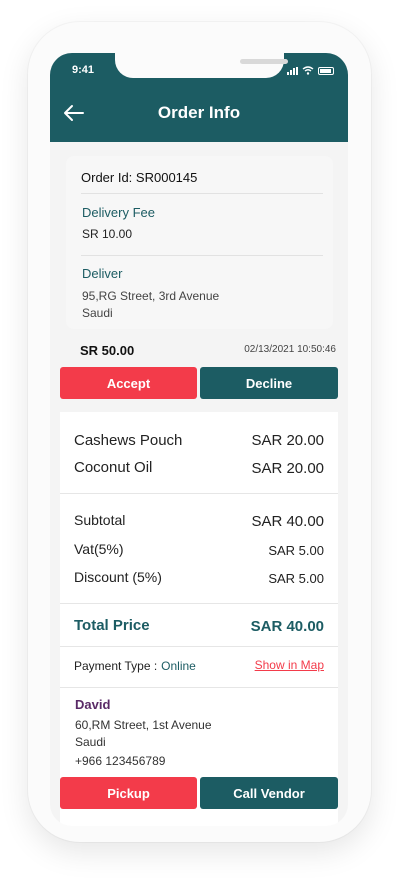 This screenshot has height=892, width=414. Describe the element at coordinates (201, 65) in the screenshot. I see `device-notch` at that location.